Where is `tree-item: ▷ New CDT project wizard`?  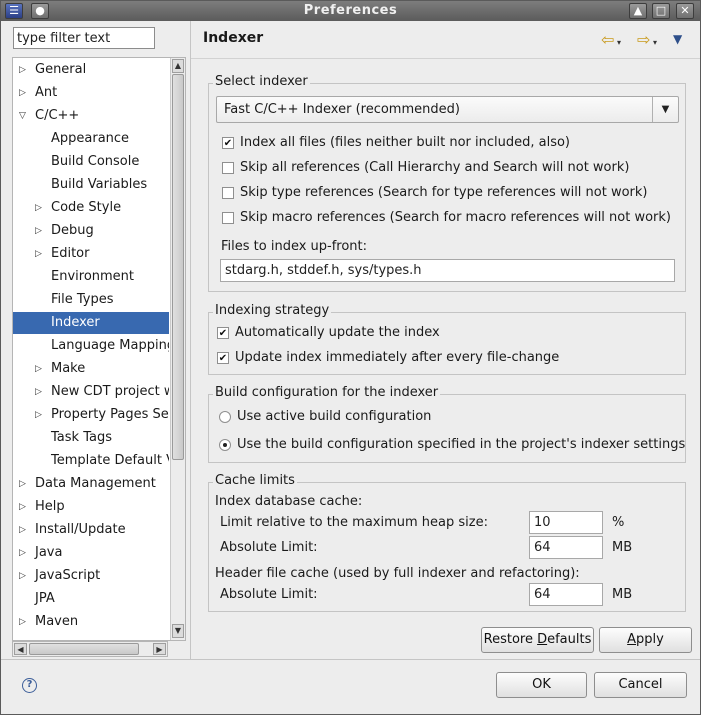
tree-item: ▷ New CDT project wizard is located at coordinates (91, 392).